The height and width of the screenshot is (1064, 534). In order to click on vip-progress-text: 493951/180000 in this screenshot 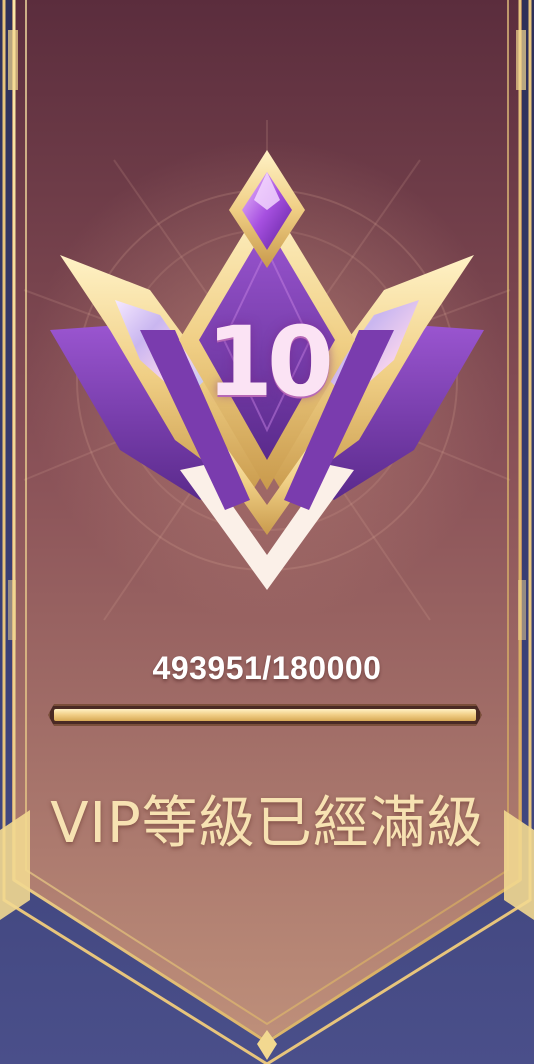, I will do `click(267, 668)`.